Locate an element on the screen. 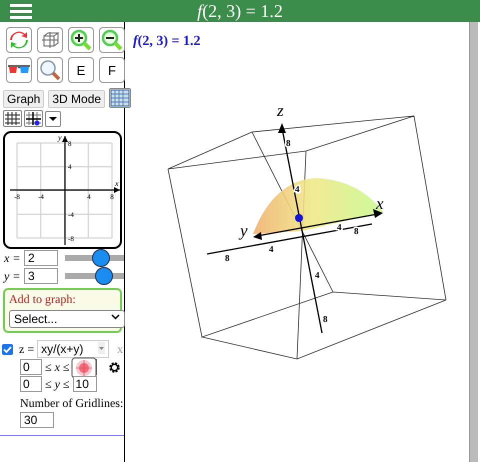 The height and width of the screenshot is (462, 480). expression-field: xy/(x+y) is located at coordinates (73, 349).